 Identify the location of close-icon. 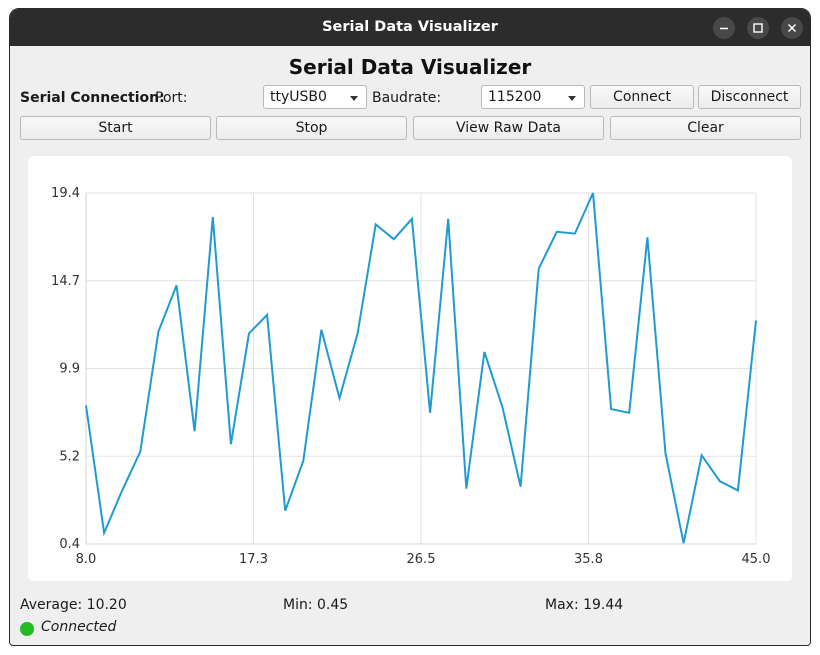
(792, 28).